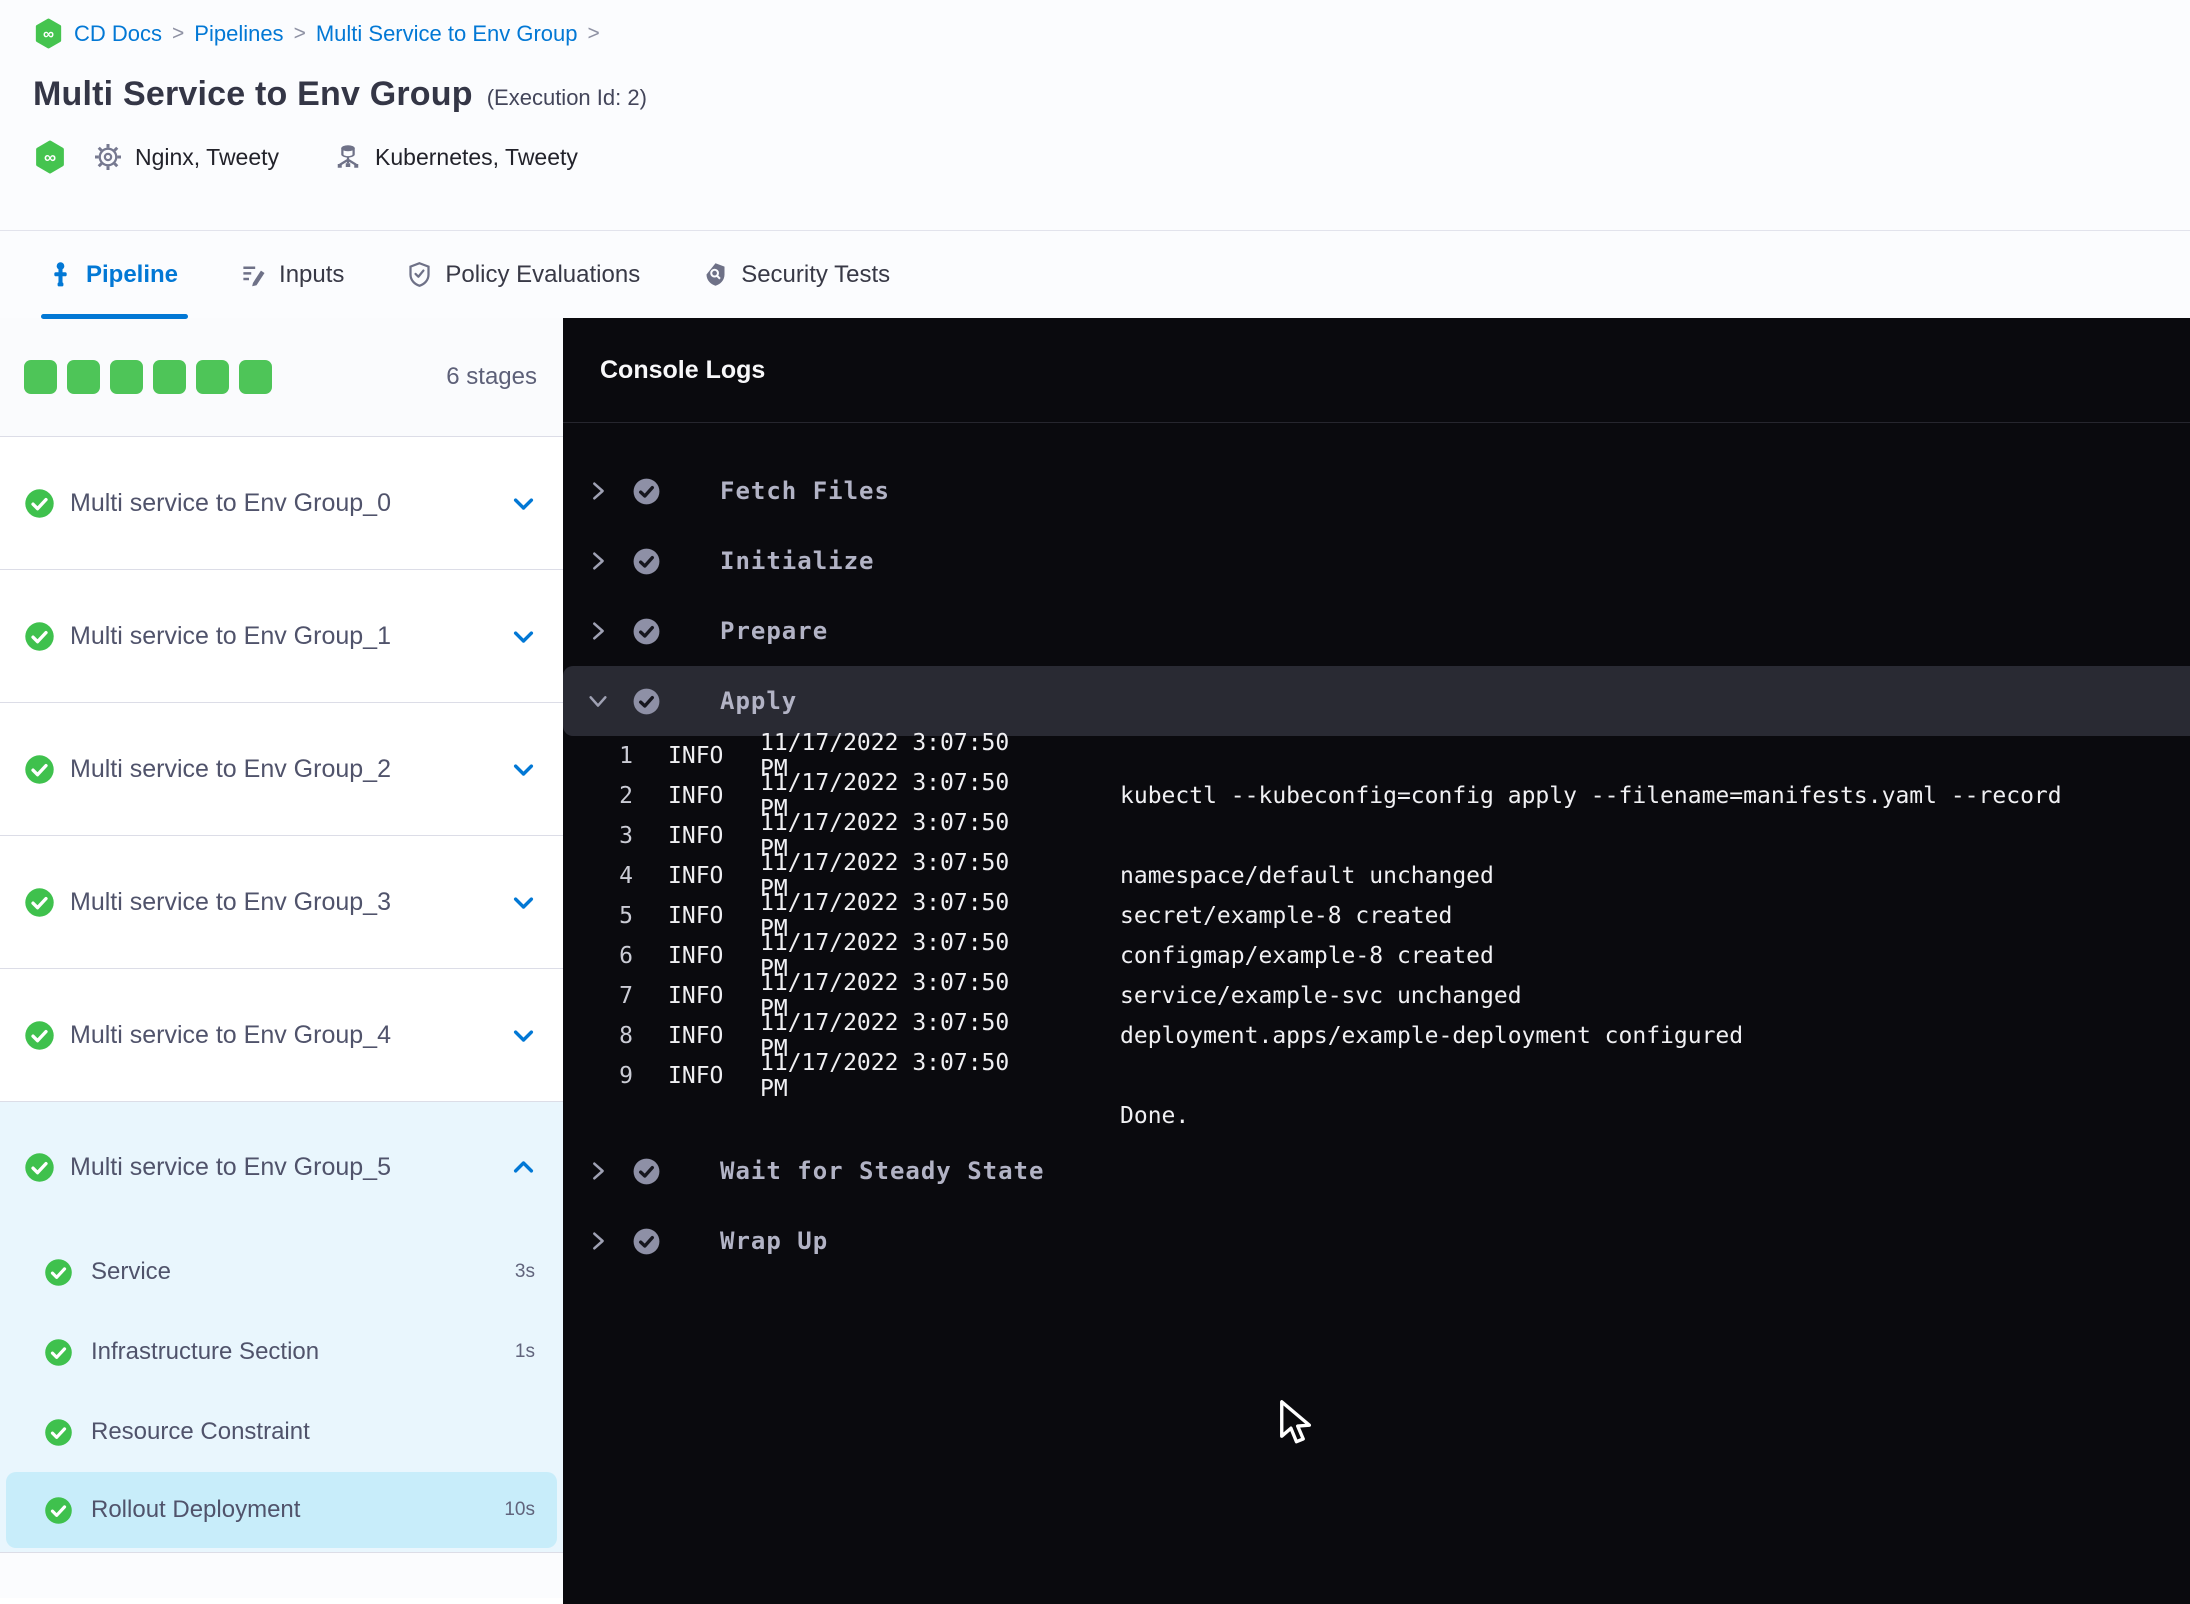 This screenshot has width=2190, height=1604. I want to click on tab-security-tests-label: Security Tests, so click(816, 274).